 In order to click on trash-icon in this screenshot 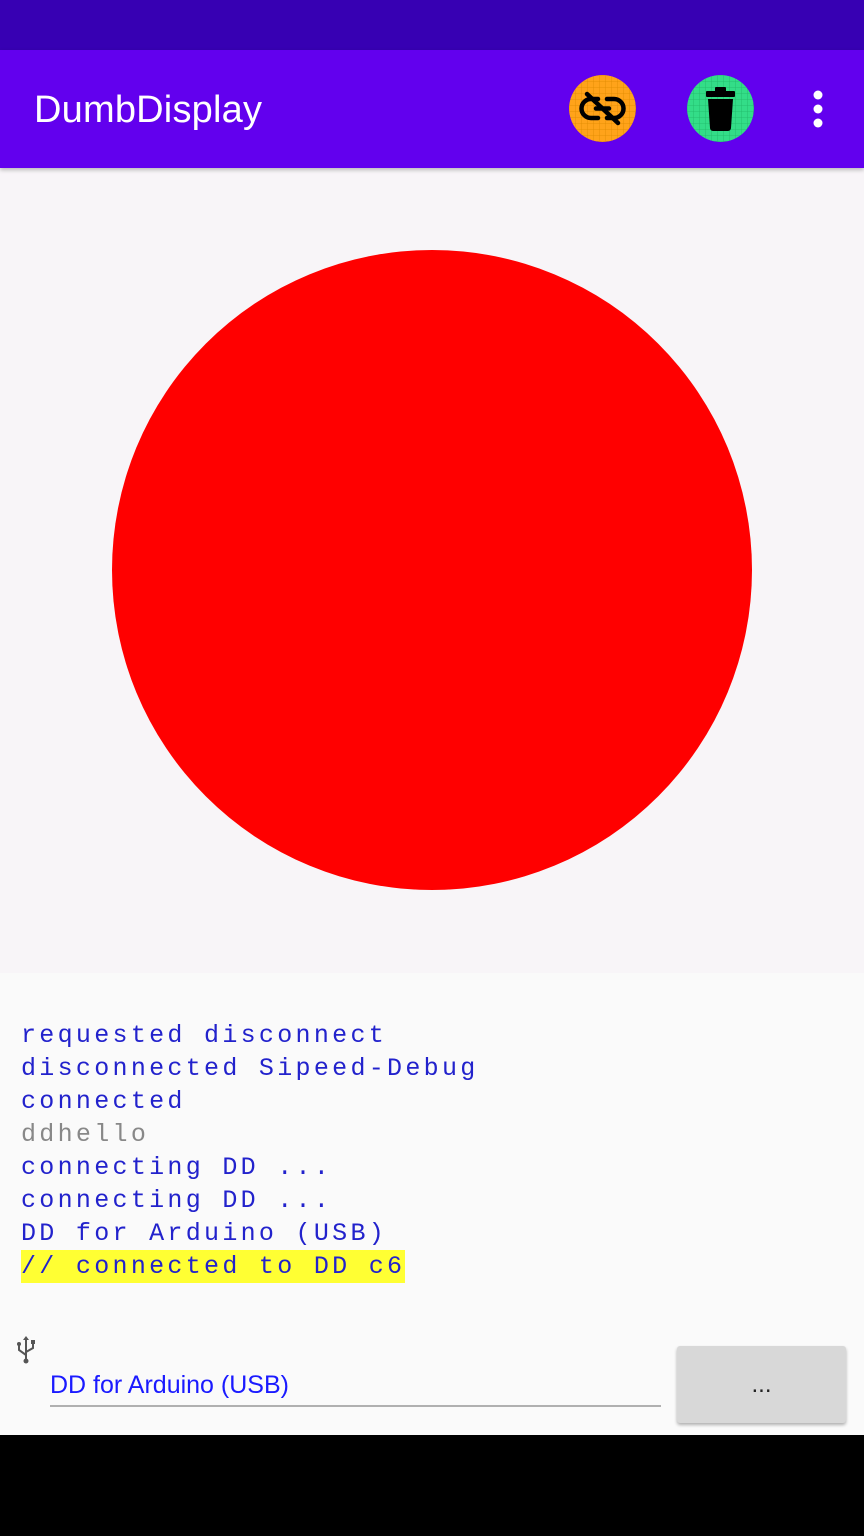, I will do `click(720, 108)`.